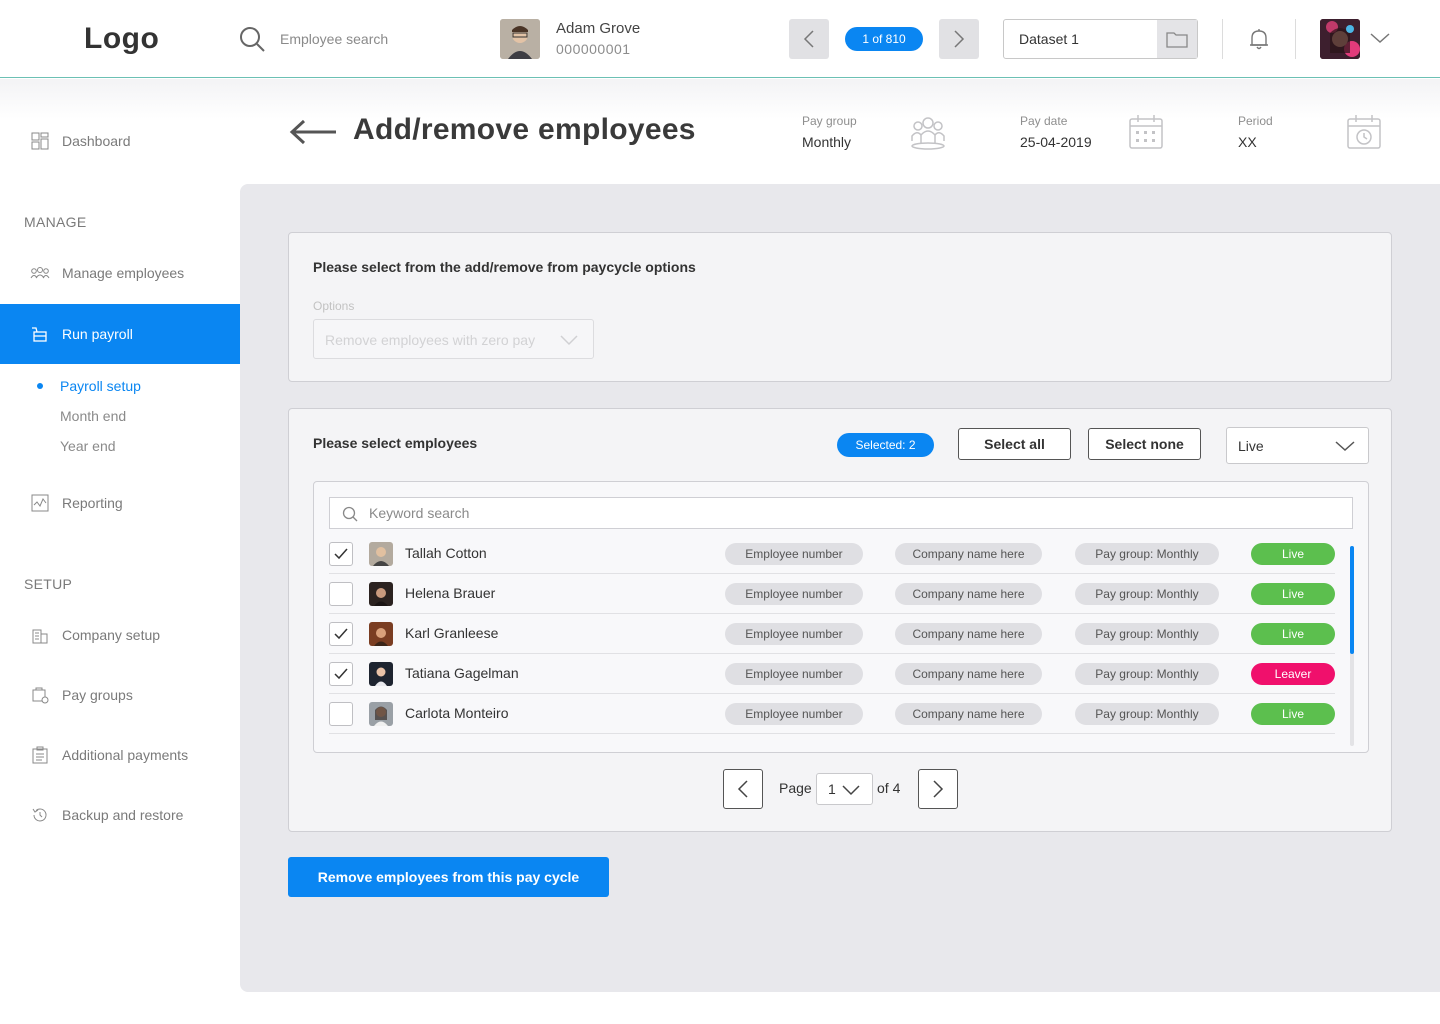 The width and height of the screenshot is (1440, 1024). I want to click on employee-number: 000000001, so click(593, 49).